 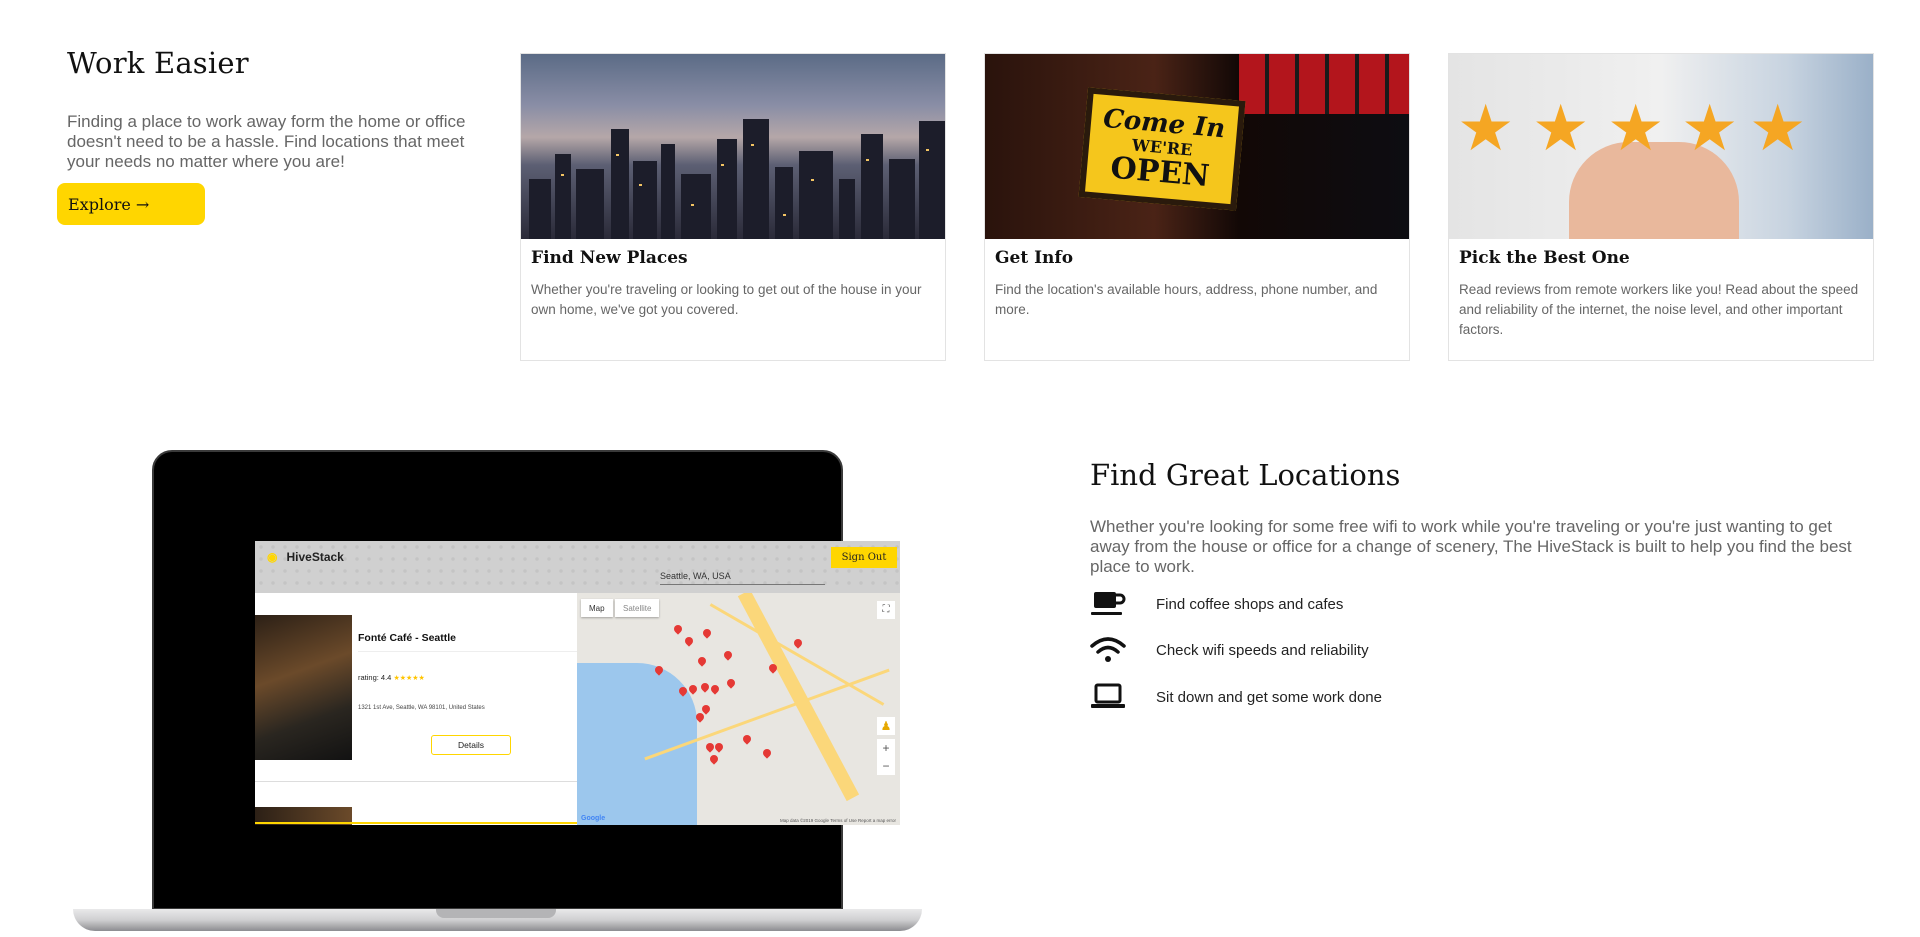 What do you see at coordinates (1108, 604) in the screenshot?
I see `coffee-cup-icon` at bounding box center [1108, 604].